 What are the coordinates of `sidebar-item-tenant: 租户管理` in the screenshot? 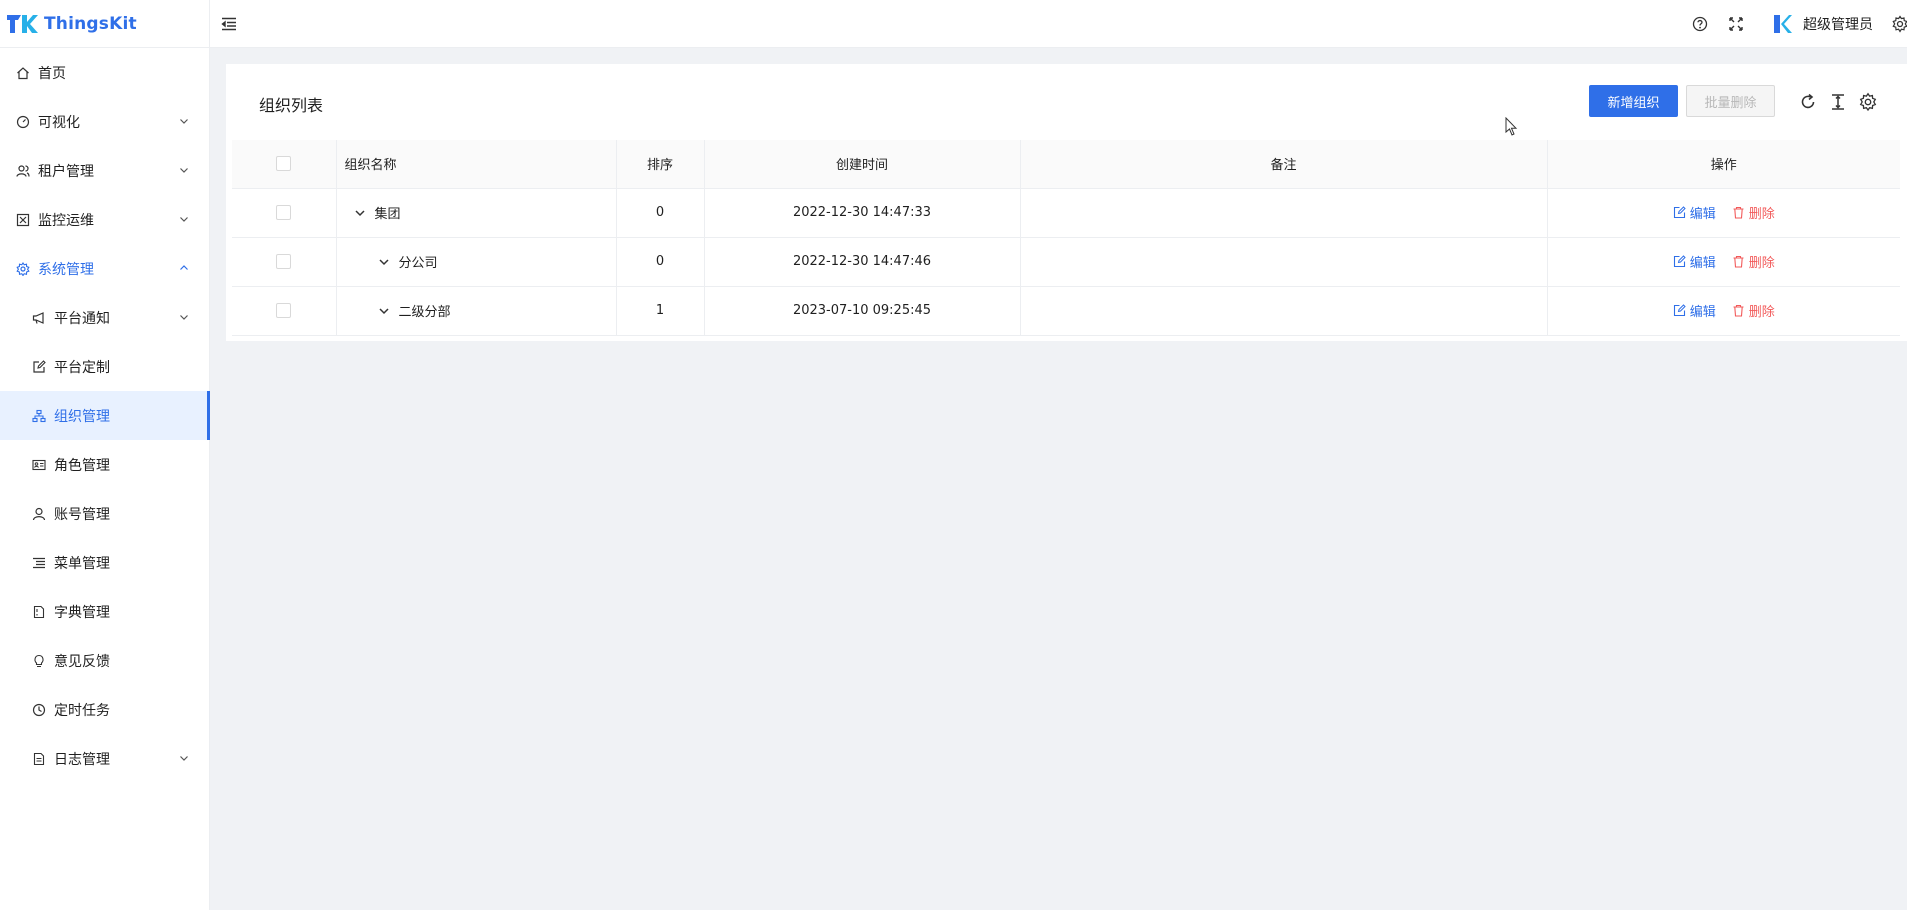 It's located at (104, 170).